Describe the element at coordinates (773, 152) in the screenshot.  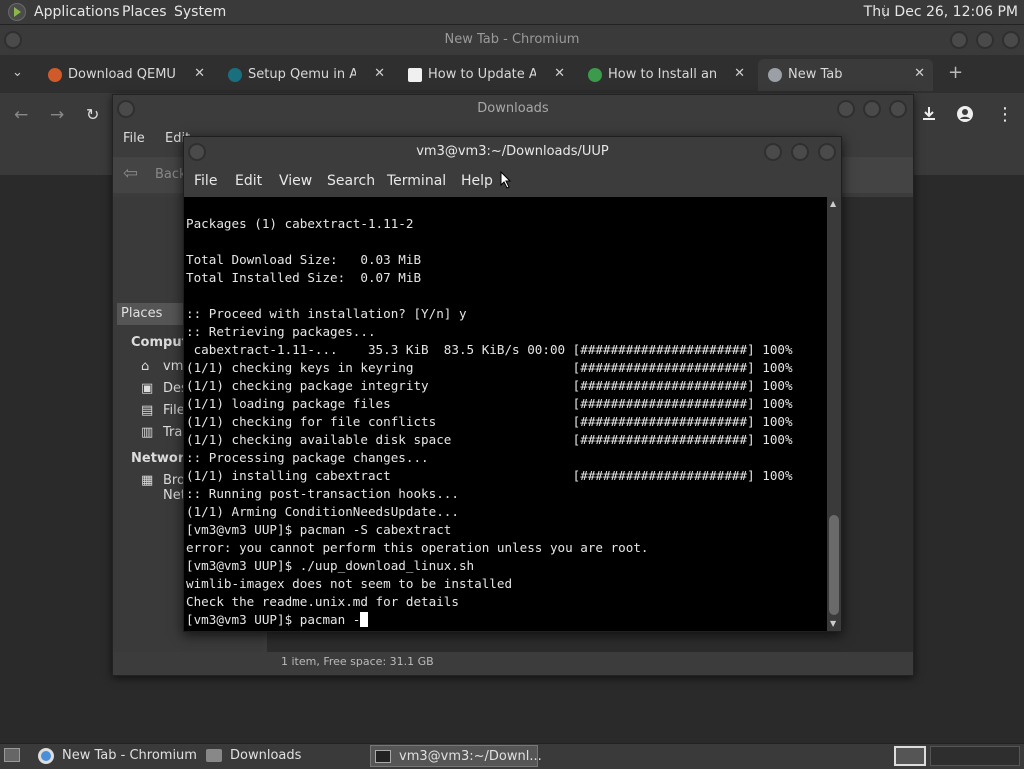
I see `terminal-minimize-button` at that location.